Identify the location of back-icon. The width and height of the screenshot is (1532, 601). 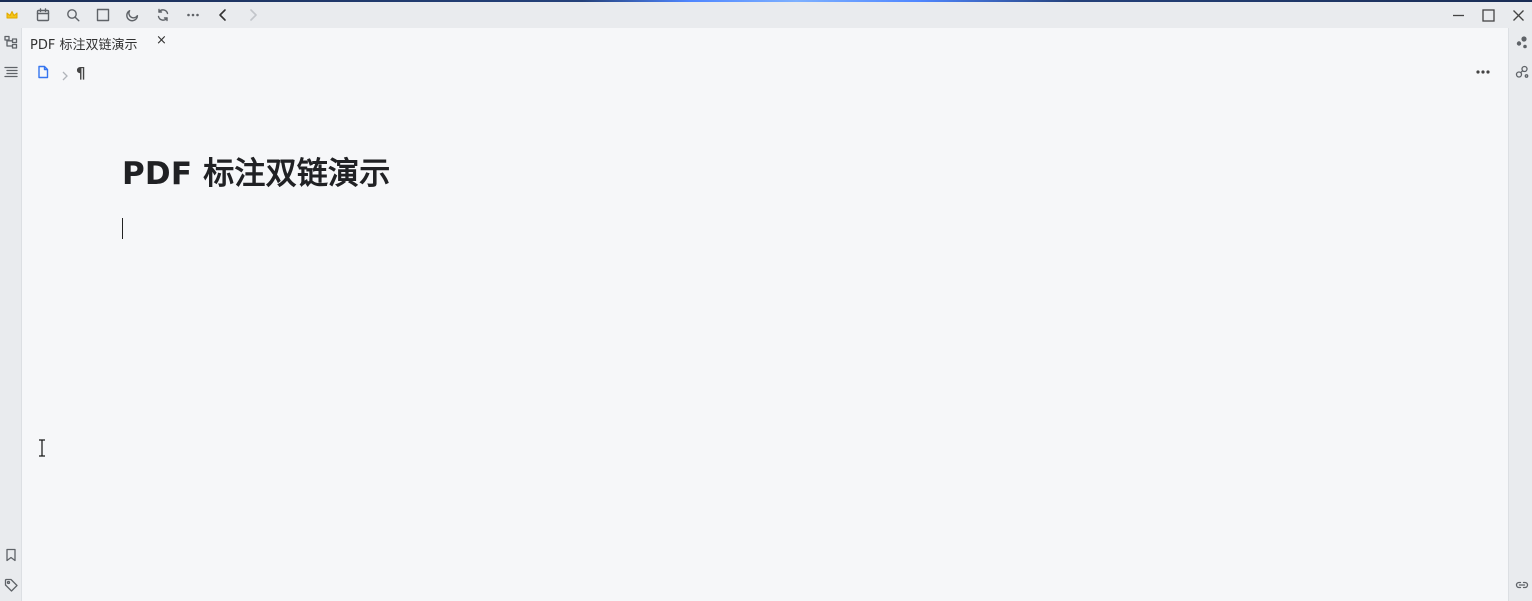
(223, 15).